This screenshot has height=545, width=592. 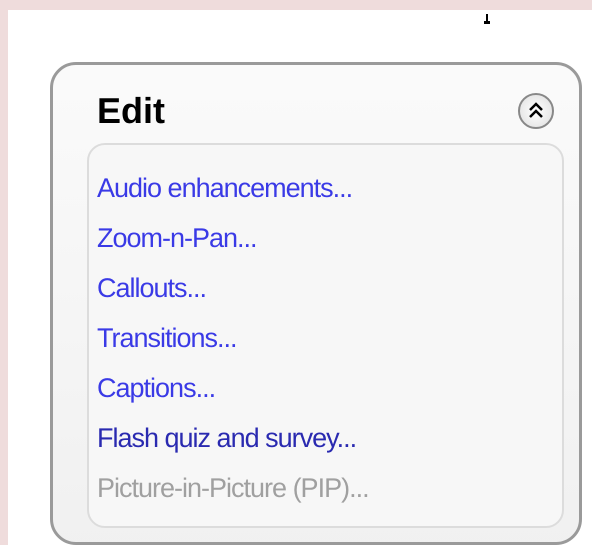 What do you see at coordinates (487, 19) in the screenshot?
I see `tick-mark-icon` at bounding box center [487, 19].